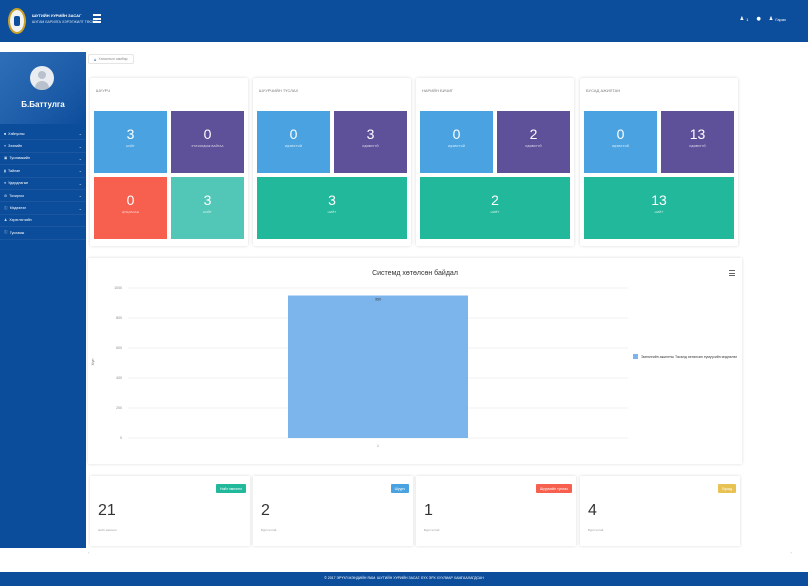  Describe the element at coordinates (16, 133) in the screenshot. I see `sidebar-item-label: Хэйнусны` at that location.